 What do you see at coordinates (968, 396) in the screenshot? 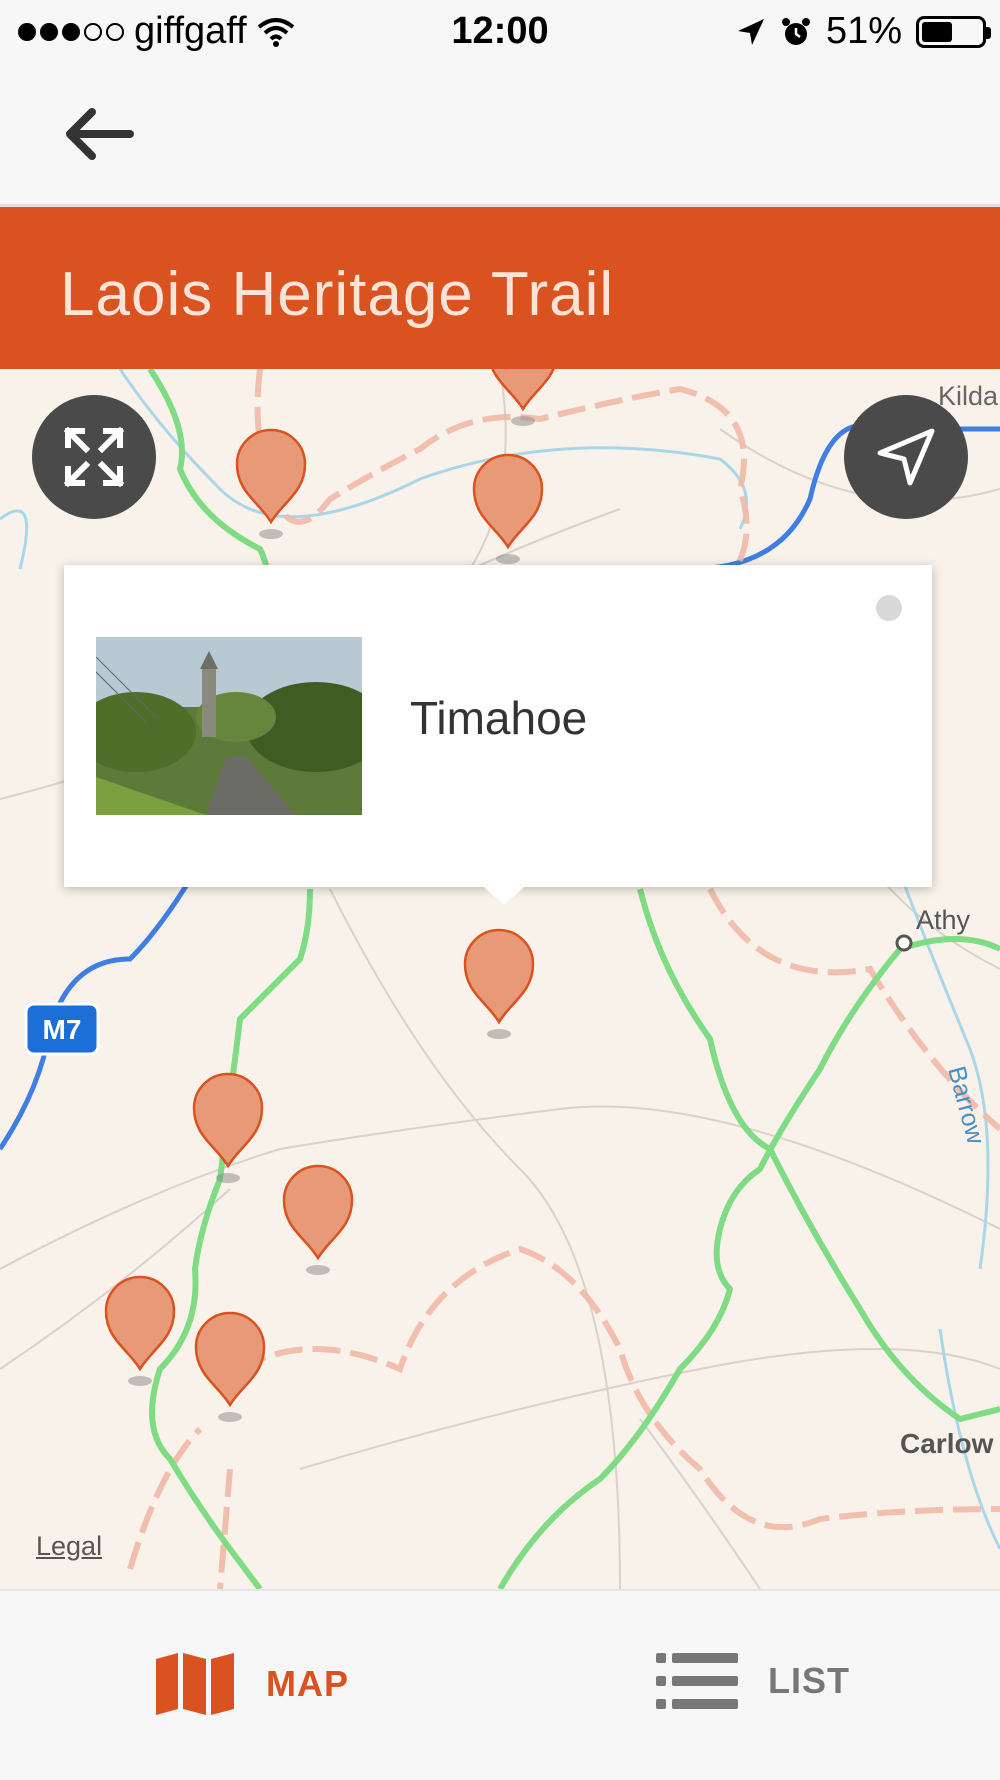
I see `label-kilda: Kilda` at bounding box center [968, 396].